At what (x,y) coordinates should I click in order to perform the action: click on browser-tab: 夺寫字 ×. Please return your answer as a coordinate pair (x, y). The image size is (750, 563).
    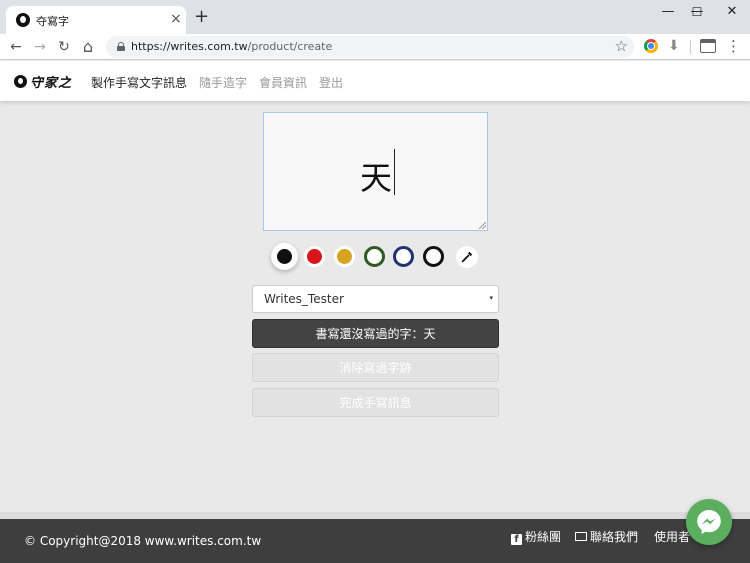
    Looking at the image, I should click on (96, 20).